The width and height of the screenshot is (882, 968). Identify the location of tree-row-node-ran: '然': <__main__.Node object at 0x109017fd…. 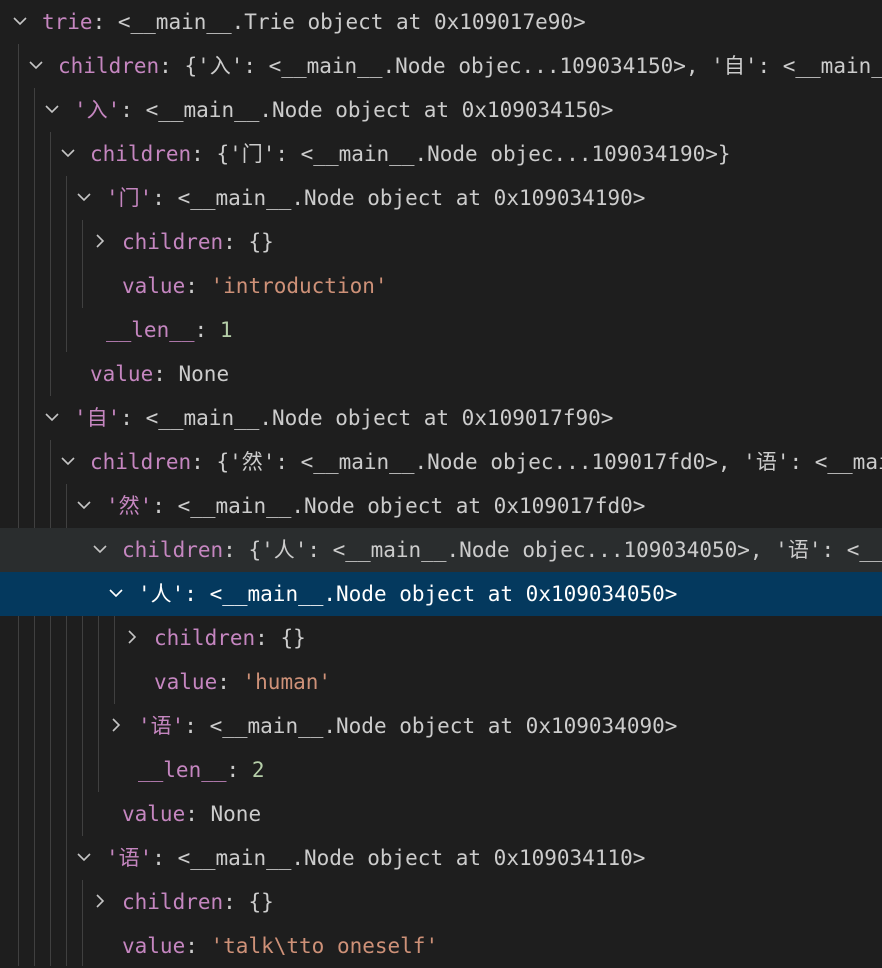
(441, 506).